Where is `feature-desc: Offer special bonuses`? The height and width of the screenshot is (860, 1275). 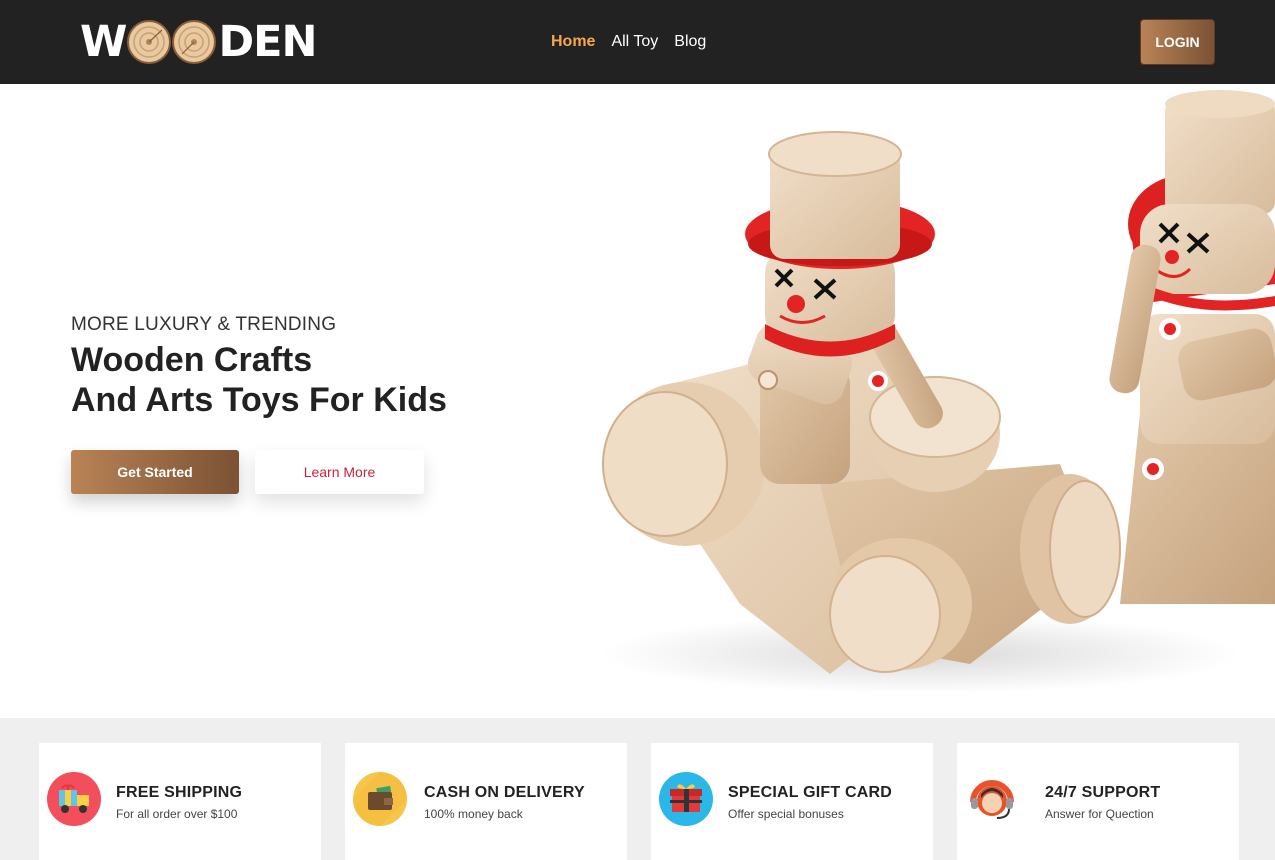
feature-desc: Offer special bonuses is located at coordinates (786, 814).